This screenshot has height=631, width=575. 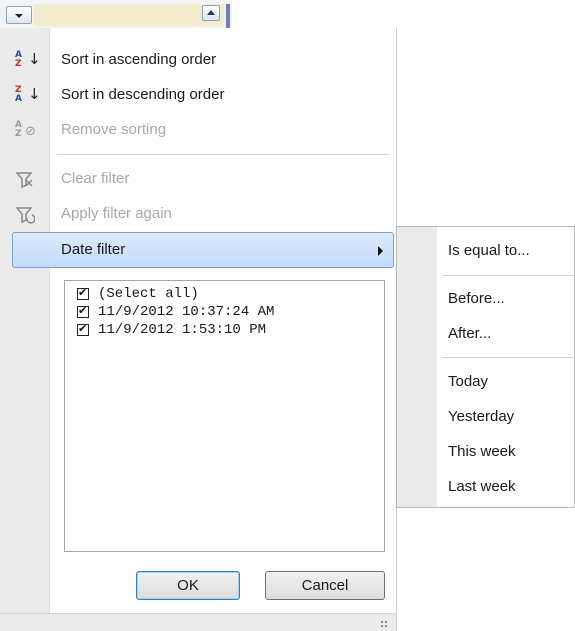 What do you see at coordinates (116, 213) in the screenshot?
I see `apply-filter-again-label: Apply filter again` at bounding box center [116, 213].